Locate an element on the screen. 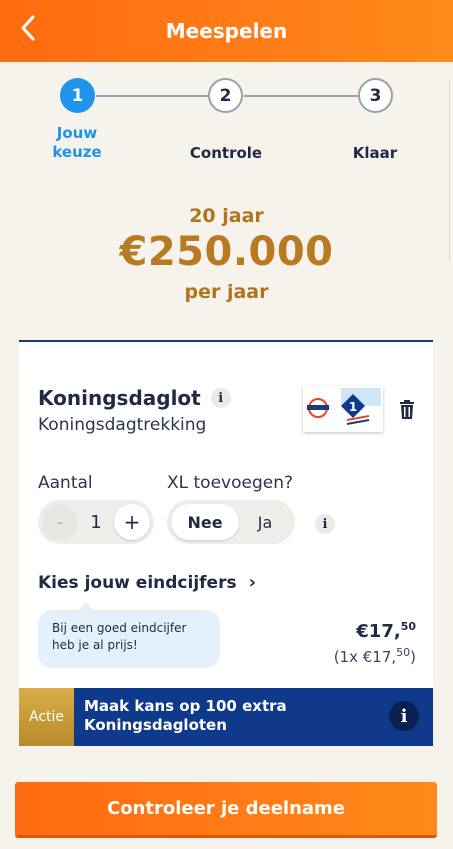 The height and width of the screenshot is (849, 453). delete-button is located at coordinates (407, 410).